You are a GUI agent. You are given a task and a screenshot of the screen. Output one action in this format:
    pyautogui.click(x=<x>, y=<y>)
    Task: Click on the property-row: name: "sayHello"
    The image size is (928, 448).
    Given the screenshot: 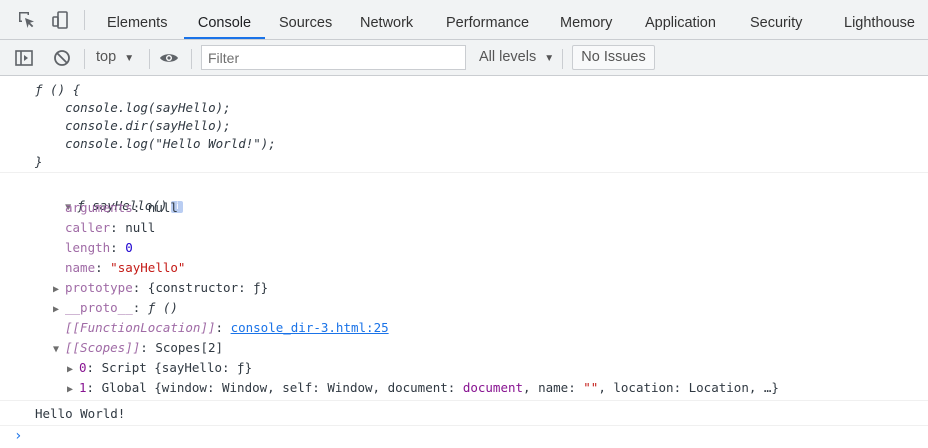 What is the action you would take?
    pyautogui.click(x=125, y=268)
    